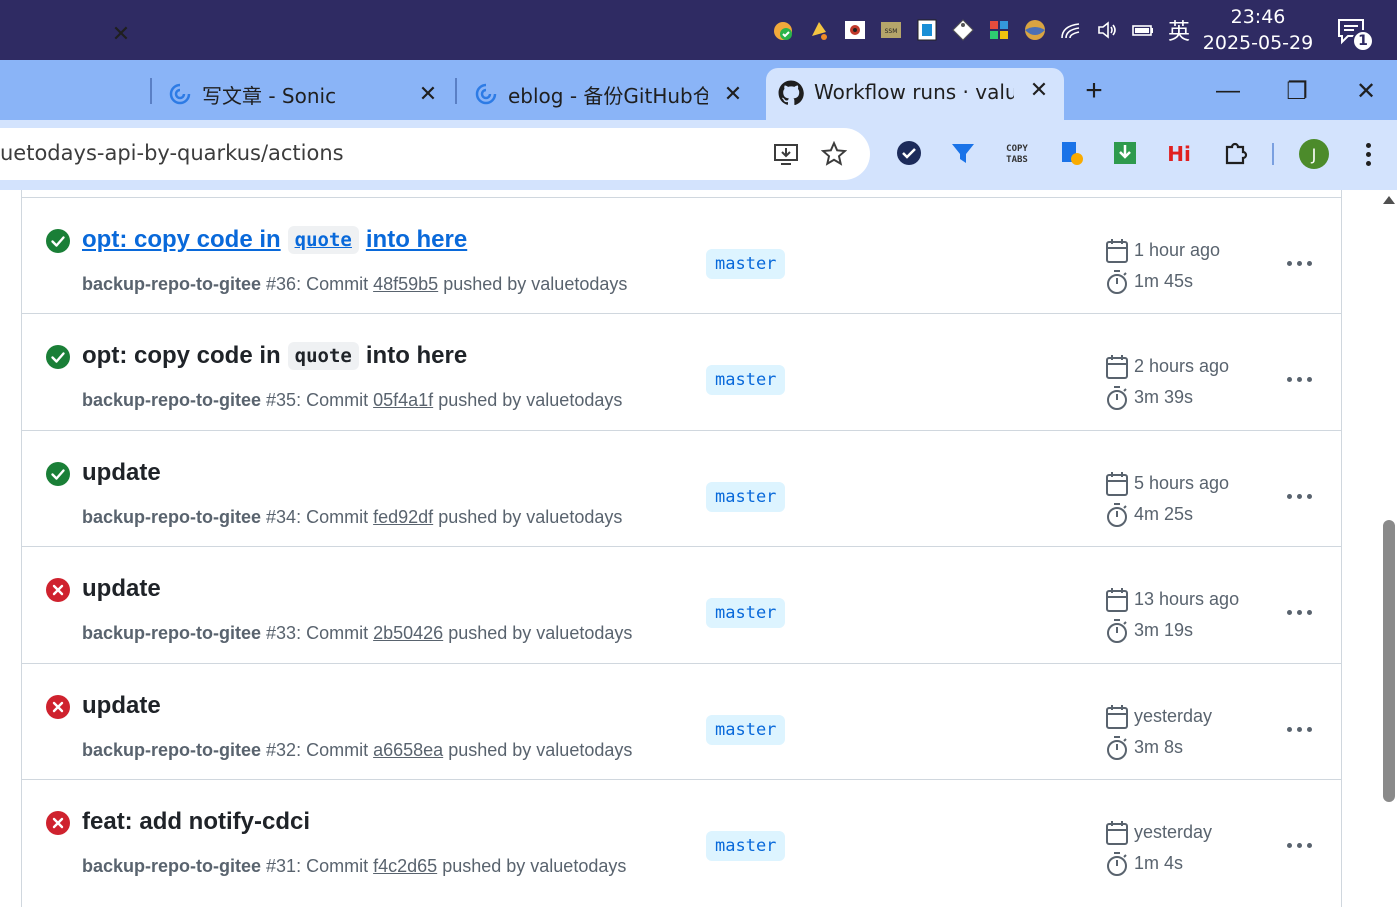  Describe the element at coordinates (403, 400) in the screenshot. I see `commit-sha-link: 05f4a1f` at that location.